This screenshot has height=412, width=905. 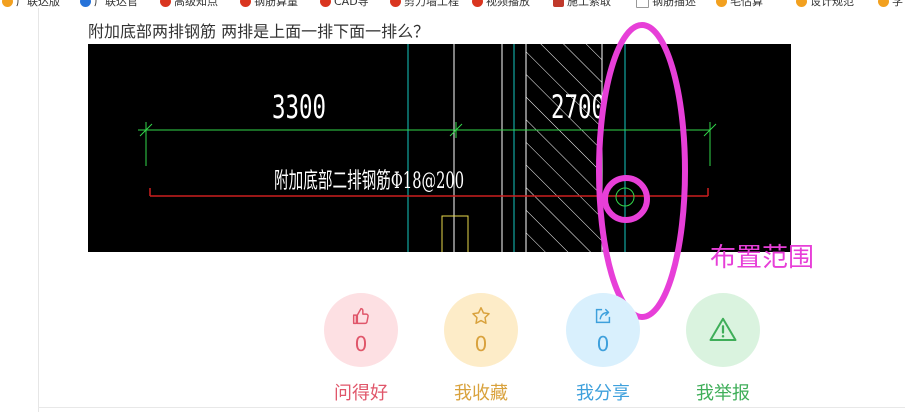 I want to click on content-divider, so click(x=471, y=407).